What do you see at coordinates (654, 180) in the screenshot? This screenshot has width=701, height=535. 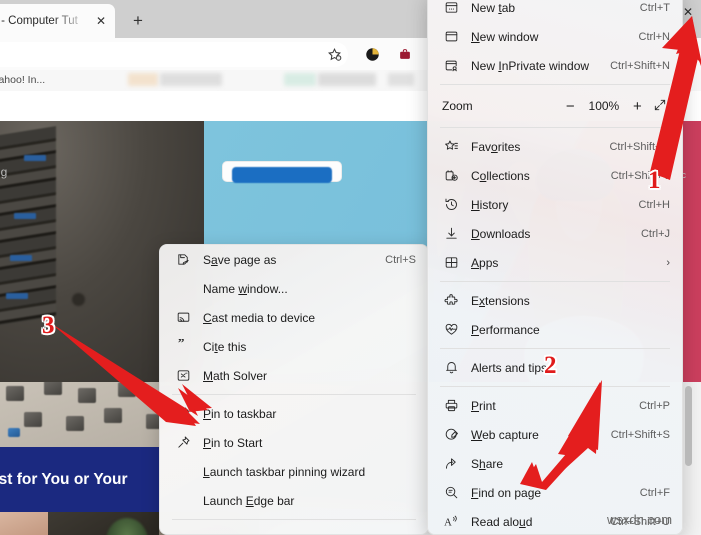 I see `annotation-badge-1: 1` at bounding box center [654, 180].